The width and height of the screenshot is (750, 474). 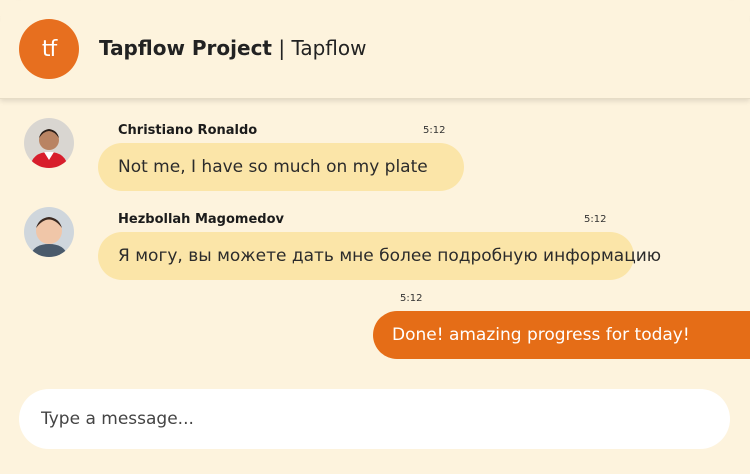 I want to click on logo-text: tf, so click(x=49, y=49).